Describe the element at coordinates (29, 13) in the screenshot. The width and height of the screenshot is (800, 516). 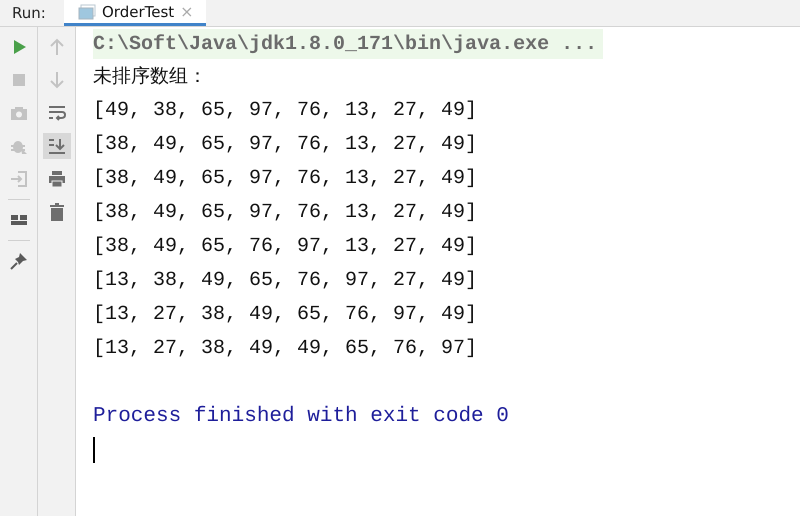
I see `run-label: Run:` at that location.